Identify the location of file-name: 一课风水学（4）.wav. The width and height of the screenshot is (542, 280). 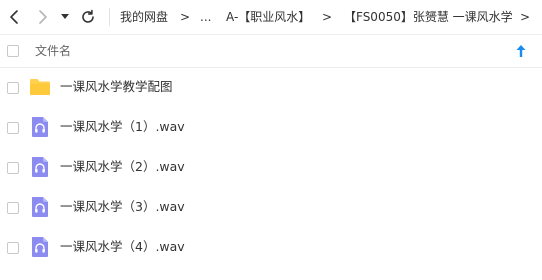
(122, 246).